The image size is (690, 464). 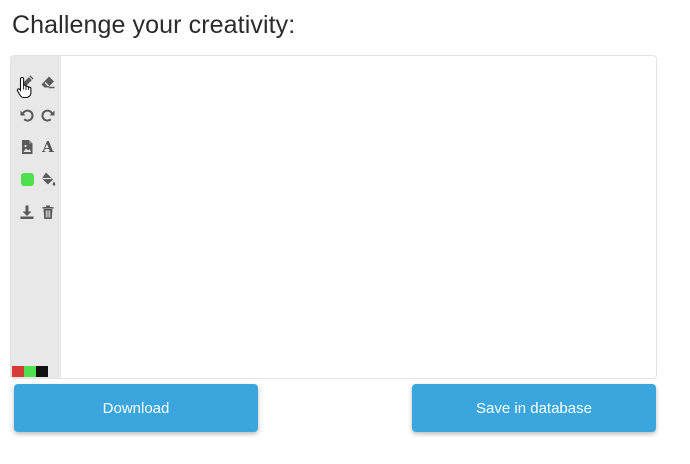 I want to click on undo-button, so click(x=27, y=115).